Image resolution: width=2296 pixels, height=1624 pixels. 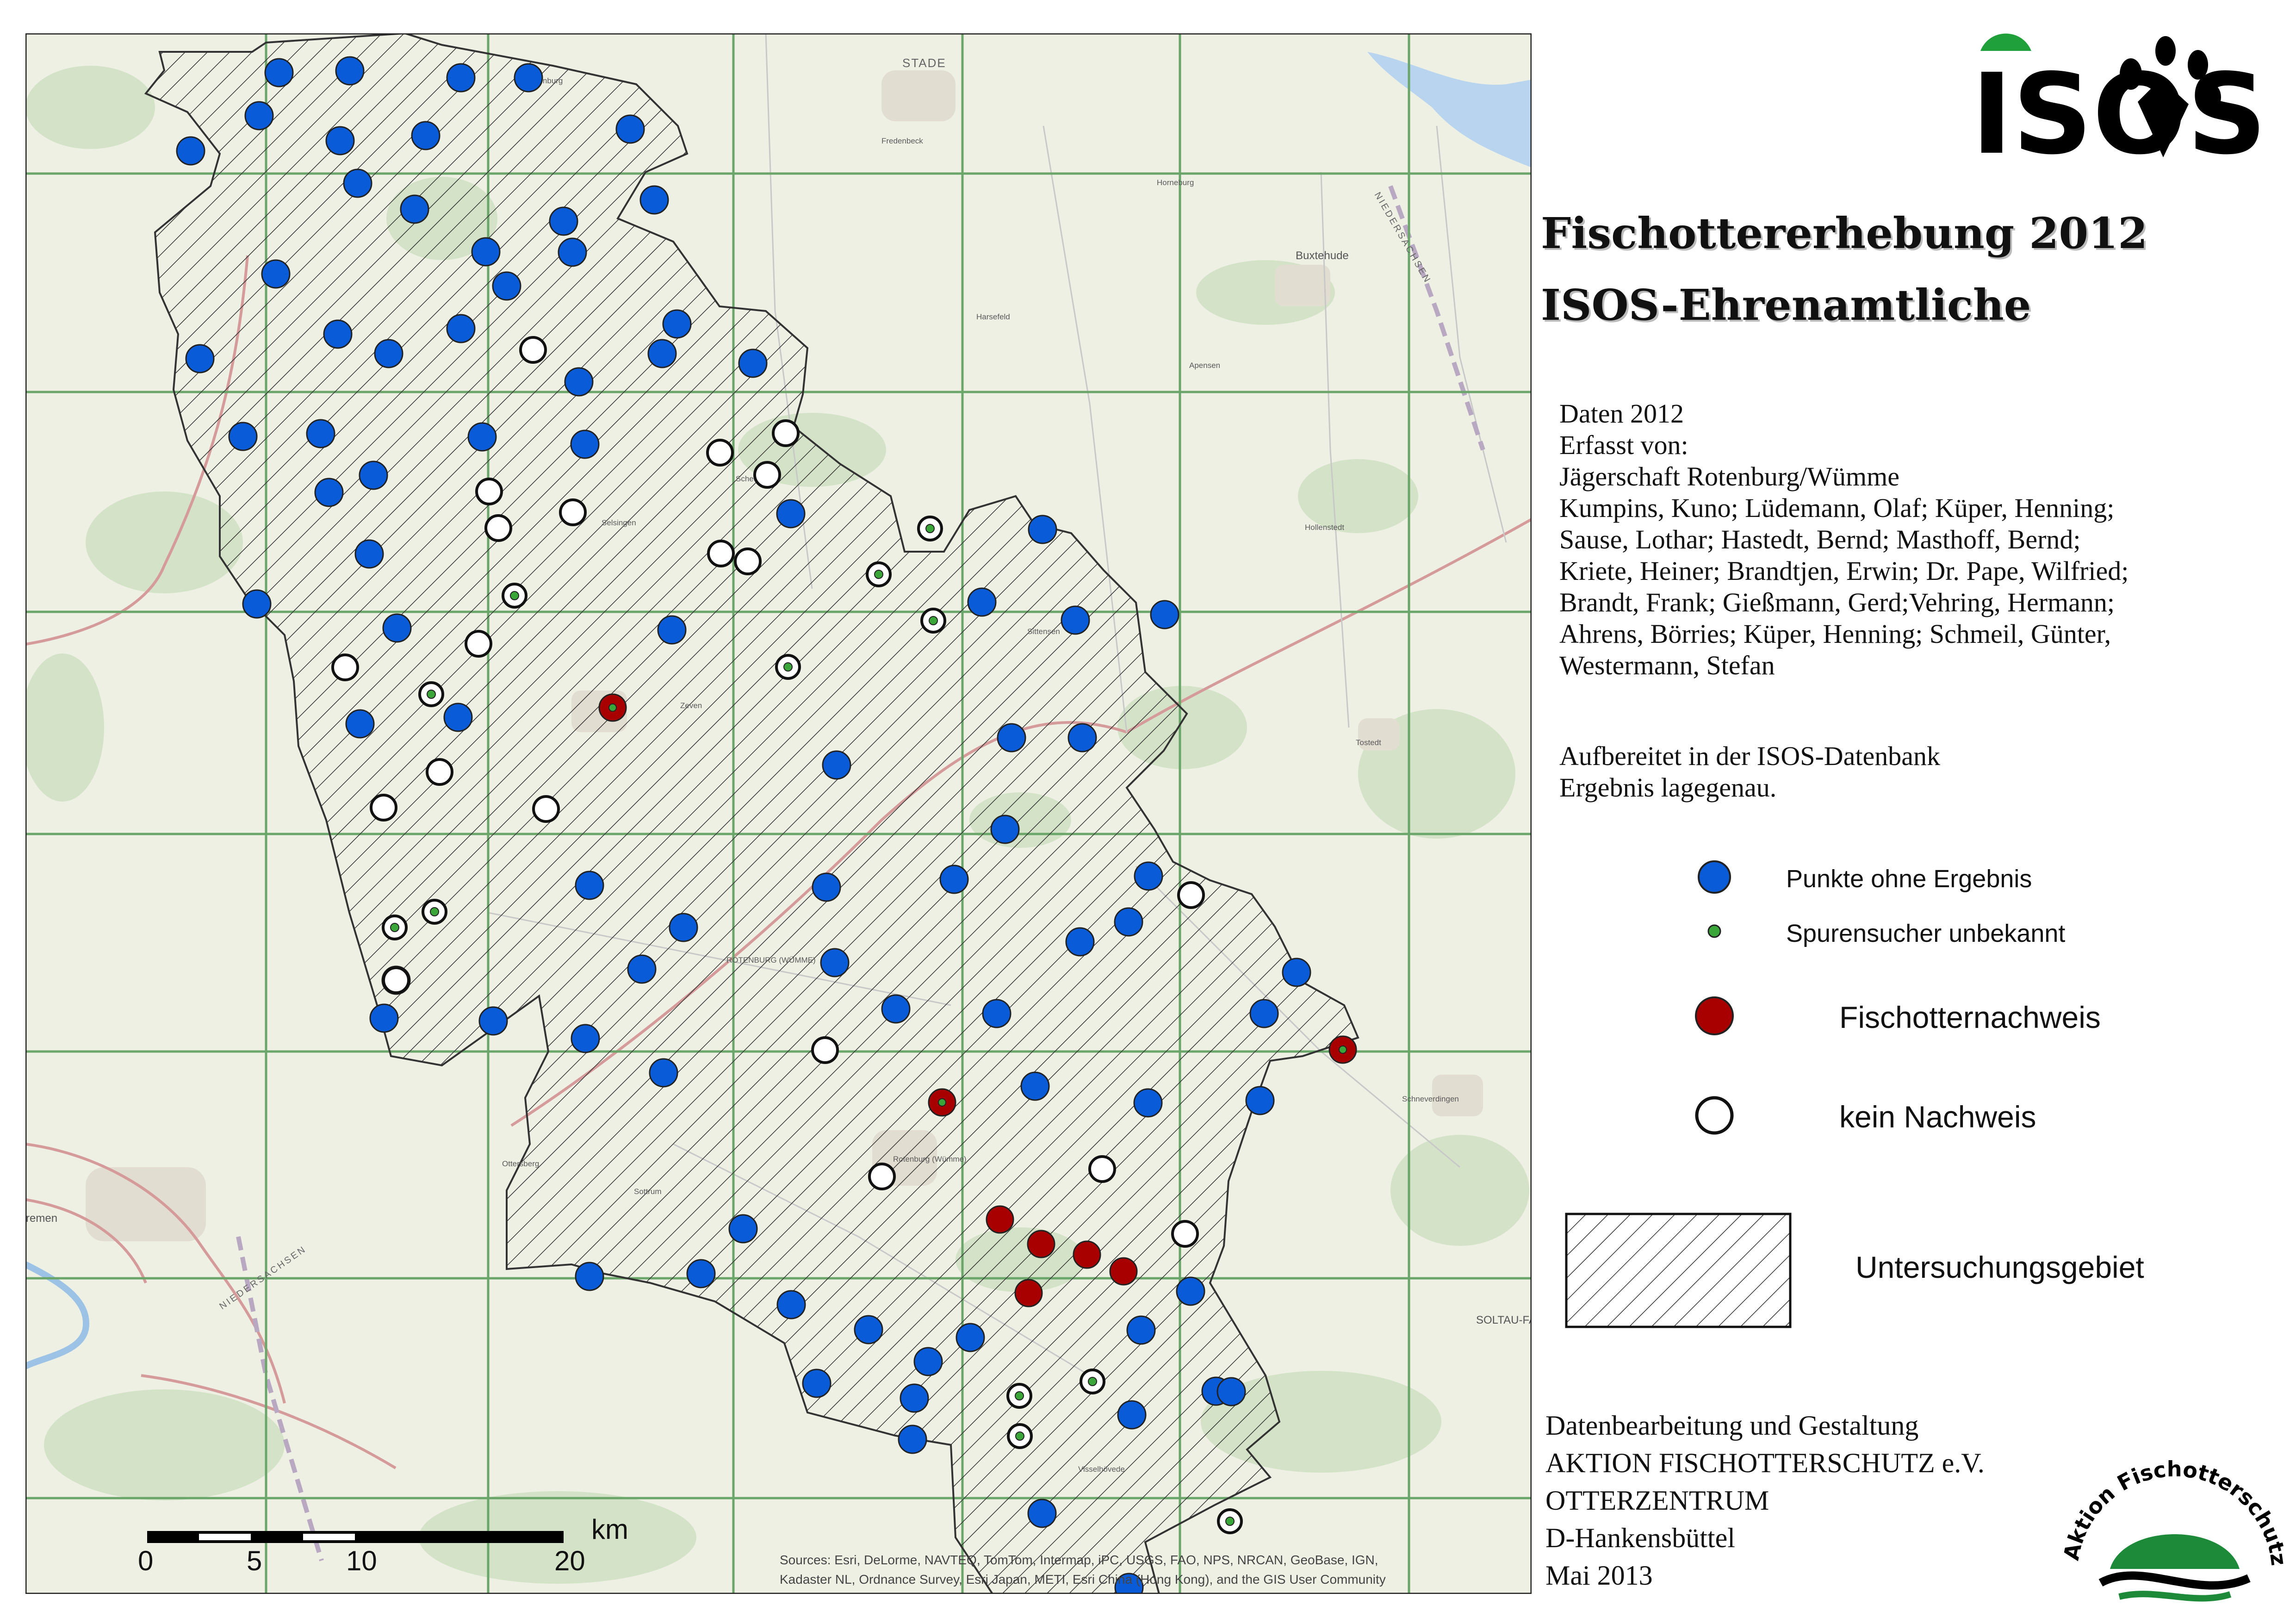 What do you see at coordinates (1732, 1425) in the screenshot?
I see `credit-line: Datenbearbeitung und Gestaltung` at bounding box center [1732, 1425].